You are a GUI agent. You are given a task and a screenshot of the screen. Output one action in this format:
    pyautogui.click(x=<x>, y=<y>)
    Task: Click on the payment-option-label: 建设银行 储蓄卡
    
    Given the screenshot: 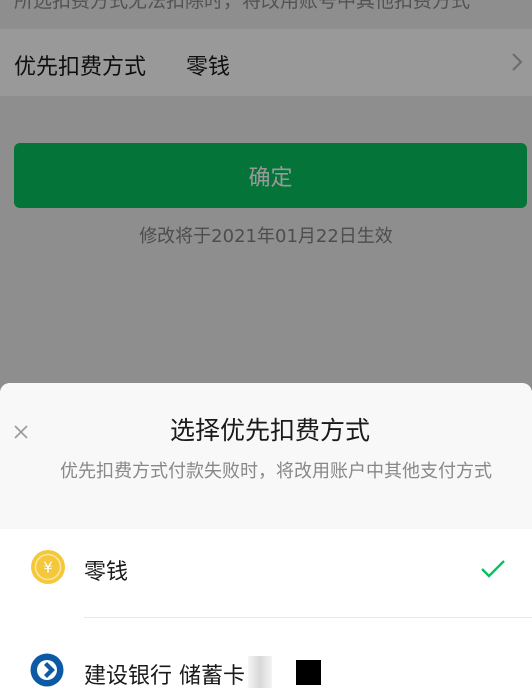 What is the action you would take?
    pyautogui.click(x=164, y=676)
    